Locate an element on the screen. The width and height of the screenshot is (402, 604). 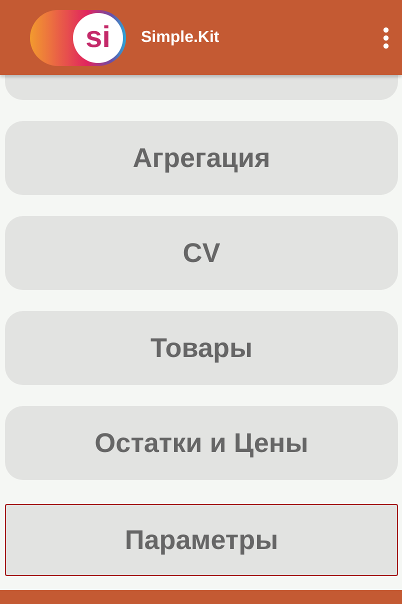
logo-text: si is located at coordinates (98, 37).